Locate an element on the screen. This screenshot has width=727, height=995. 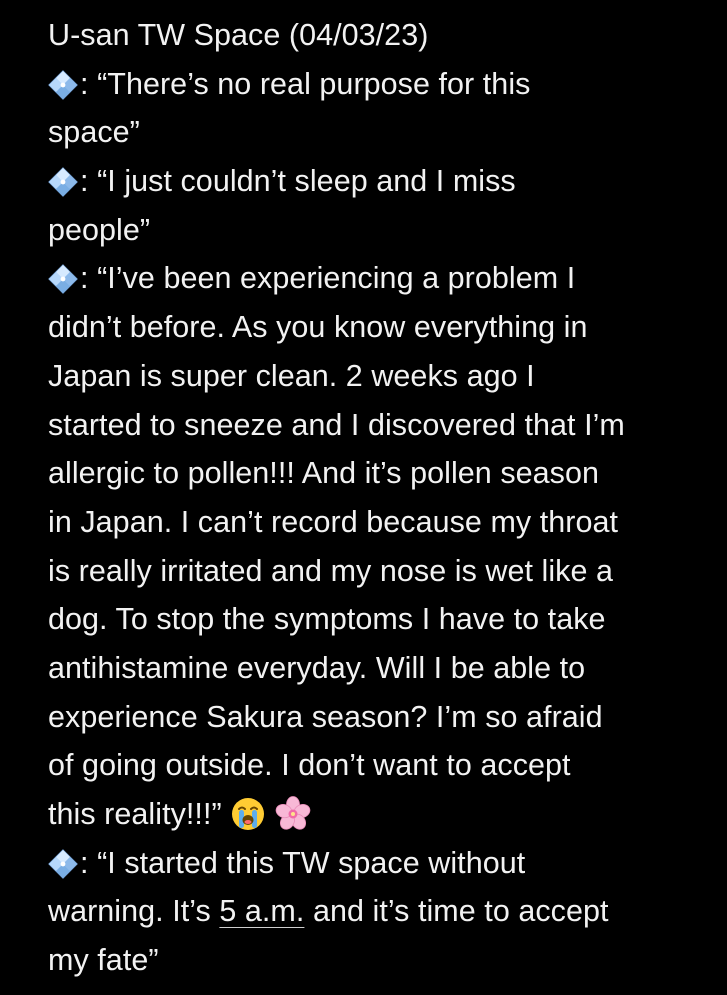
quote-text: “There’s no real purpose for this is located at coordinates (314, 83).